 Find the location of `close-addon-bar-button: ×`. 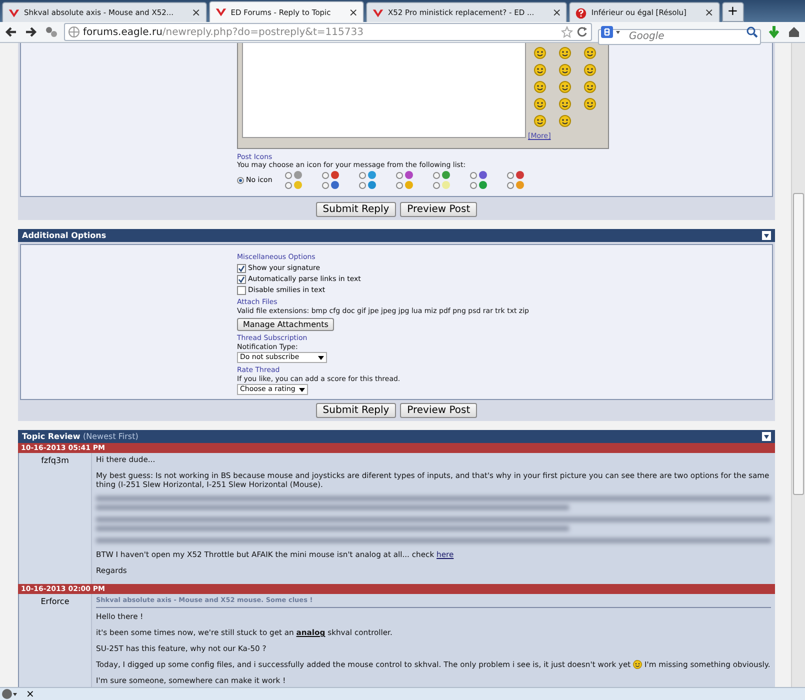

close-addon-bar-button: × is located at coordinates (30, 694).